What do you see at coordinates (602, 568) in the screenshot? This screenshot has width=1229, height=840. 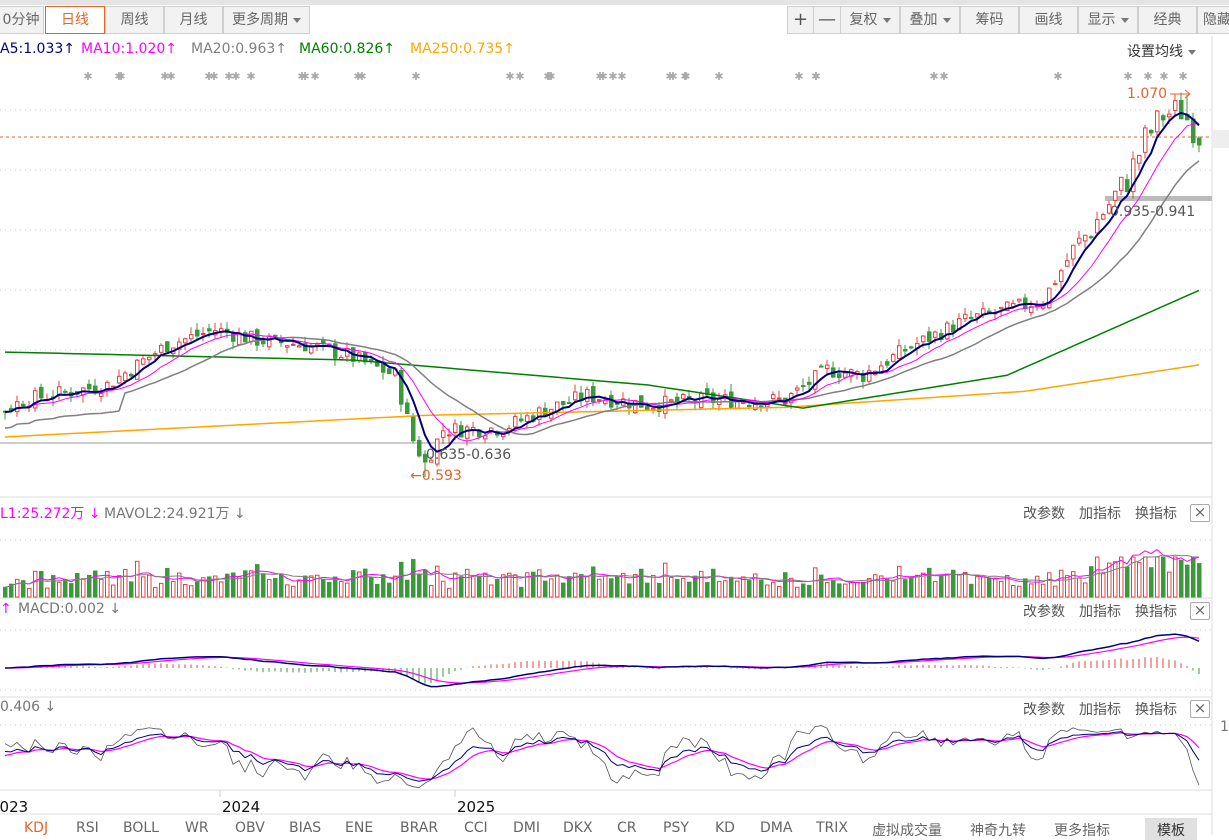 I see `mavol1-line` at bounding box center [602, 568].